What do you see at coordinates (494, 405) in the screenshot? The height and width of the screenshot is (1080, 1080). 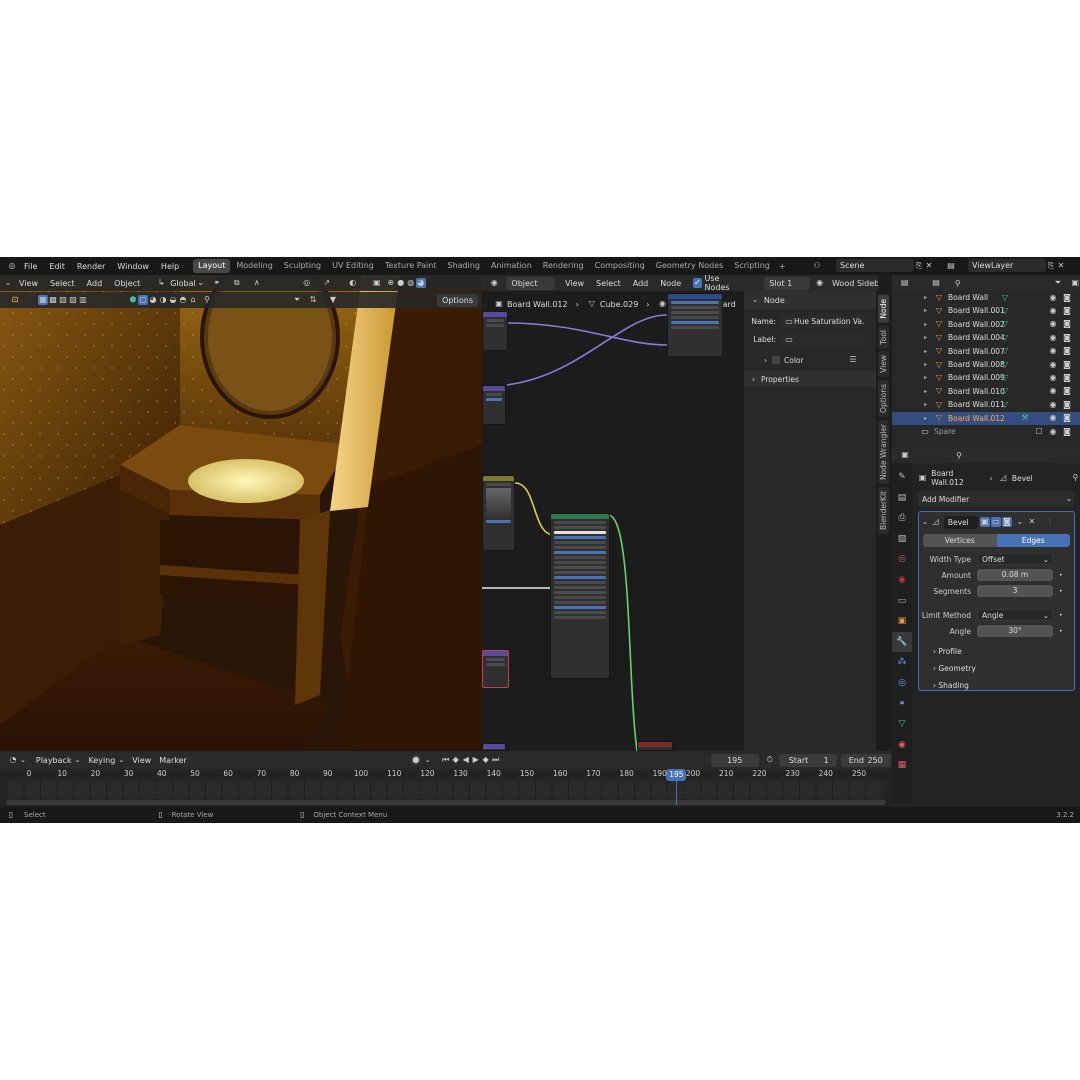 I see `node-texture-a` at bounding box center [494, 405].